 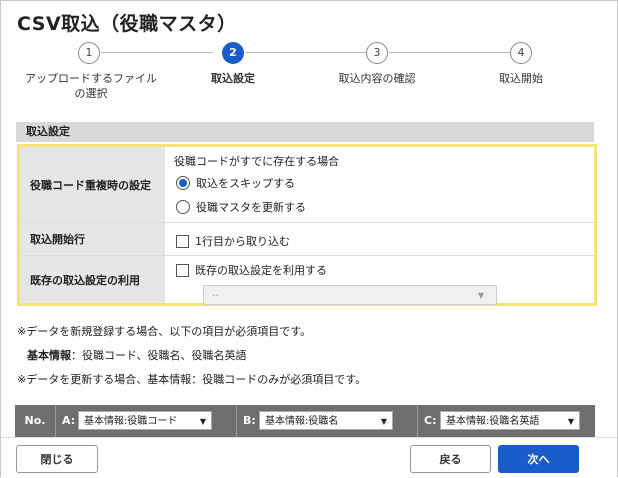 What do you see at coordinates (235, 183) in the screenshot?
I see `radio-skip: 取込をスキップする` at bounding box center [235, 183].